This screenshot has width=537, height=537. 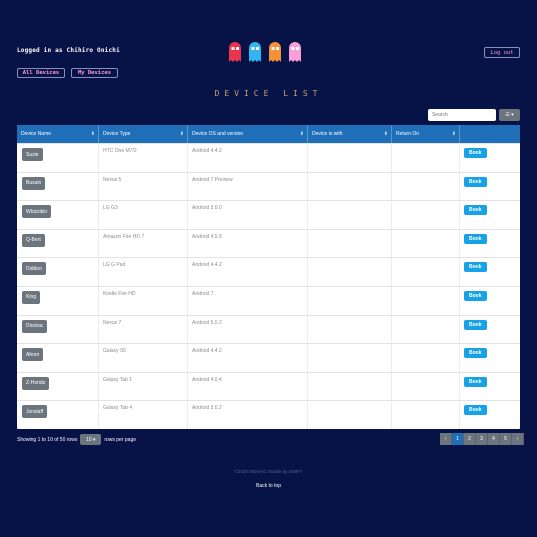 What do you see at coordinates (248, 134) in the screenshot?
I see `column-header-device-os: Device OS and version ⬍` at bounding box center [248, 134].